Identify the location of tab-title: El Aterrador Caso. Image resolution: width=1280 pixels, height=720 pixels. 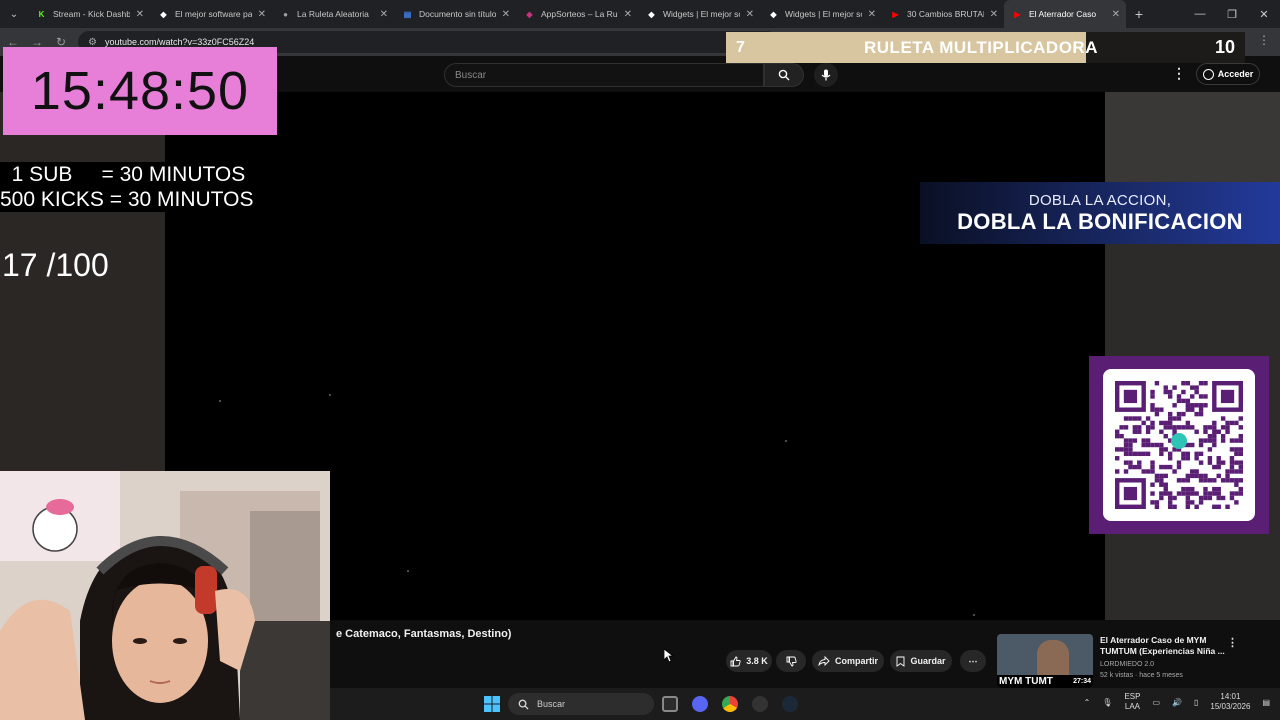
(1063, 14).